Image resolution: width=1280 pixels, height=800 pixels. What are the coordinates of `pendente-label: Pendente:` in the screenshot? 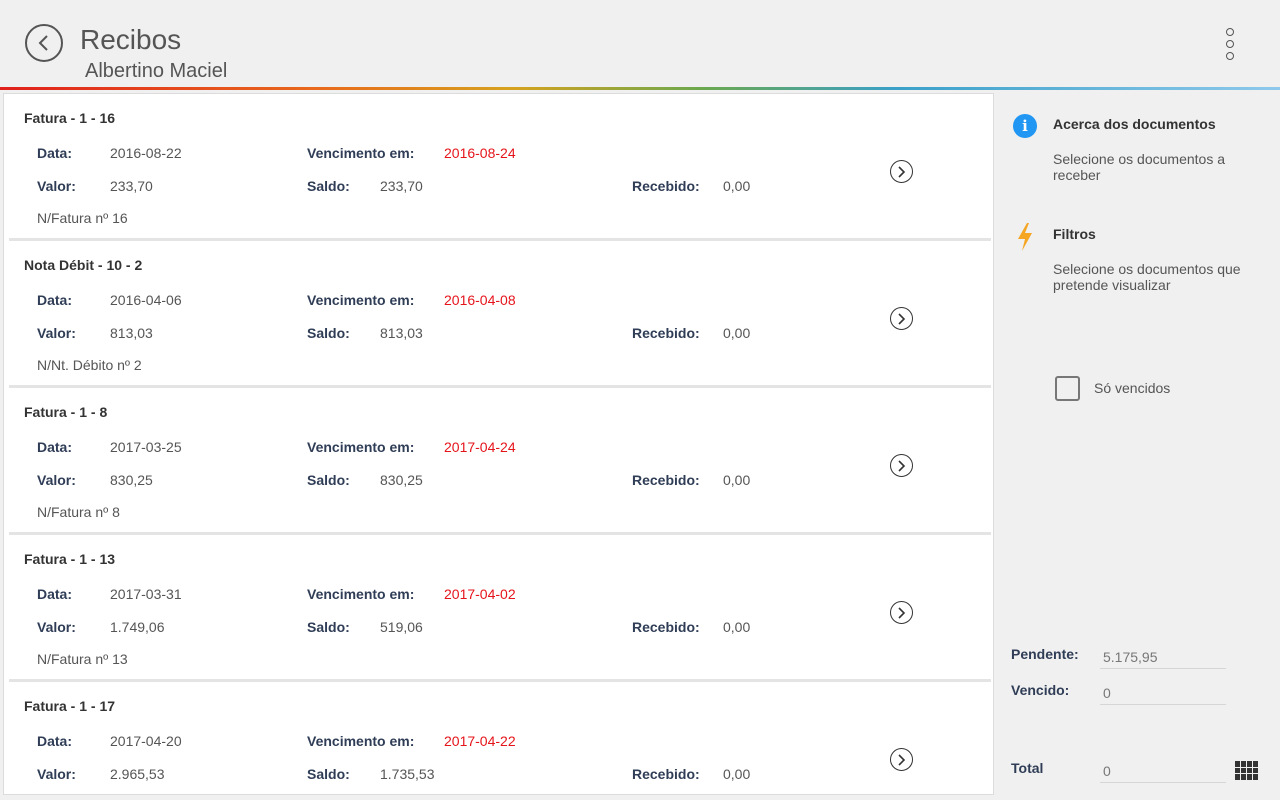 It's located at (1045, 654).